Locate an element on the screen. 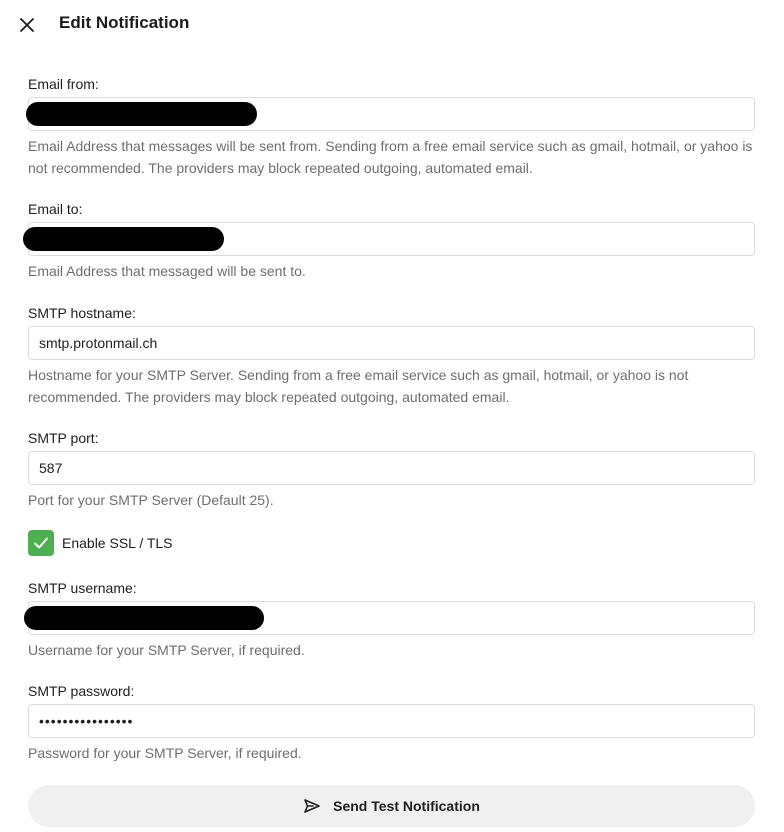  close-icon is located at coordinates (27, 25).